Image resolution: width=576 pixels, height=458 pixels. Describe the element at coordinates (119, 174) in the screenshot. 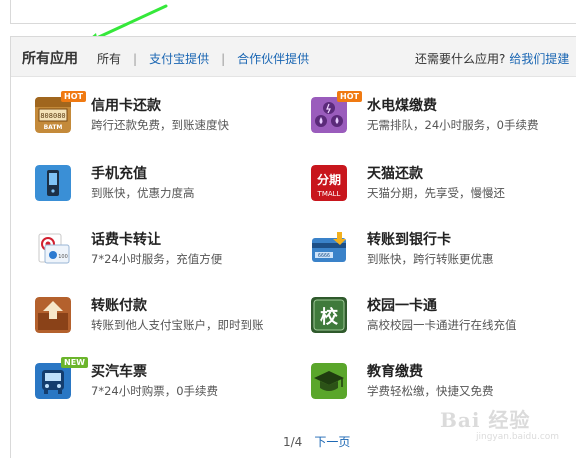

I see `app-name: 手机充值` at that location.